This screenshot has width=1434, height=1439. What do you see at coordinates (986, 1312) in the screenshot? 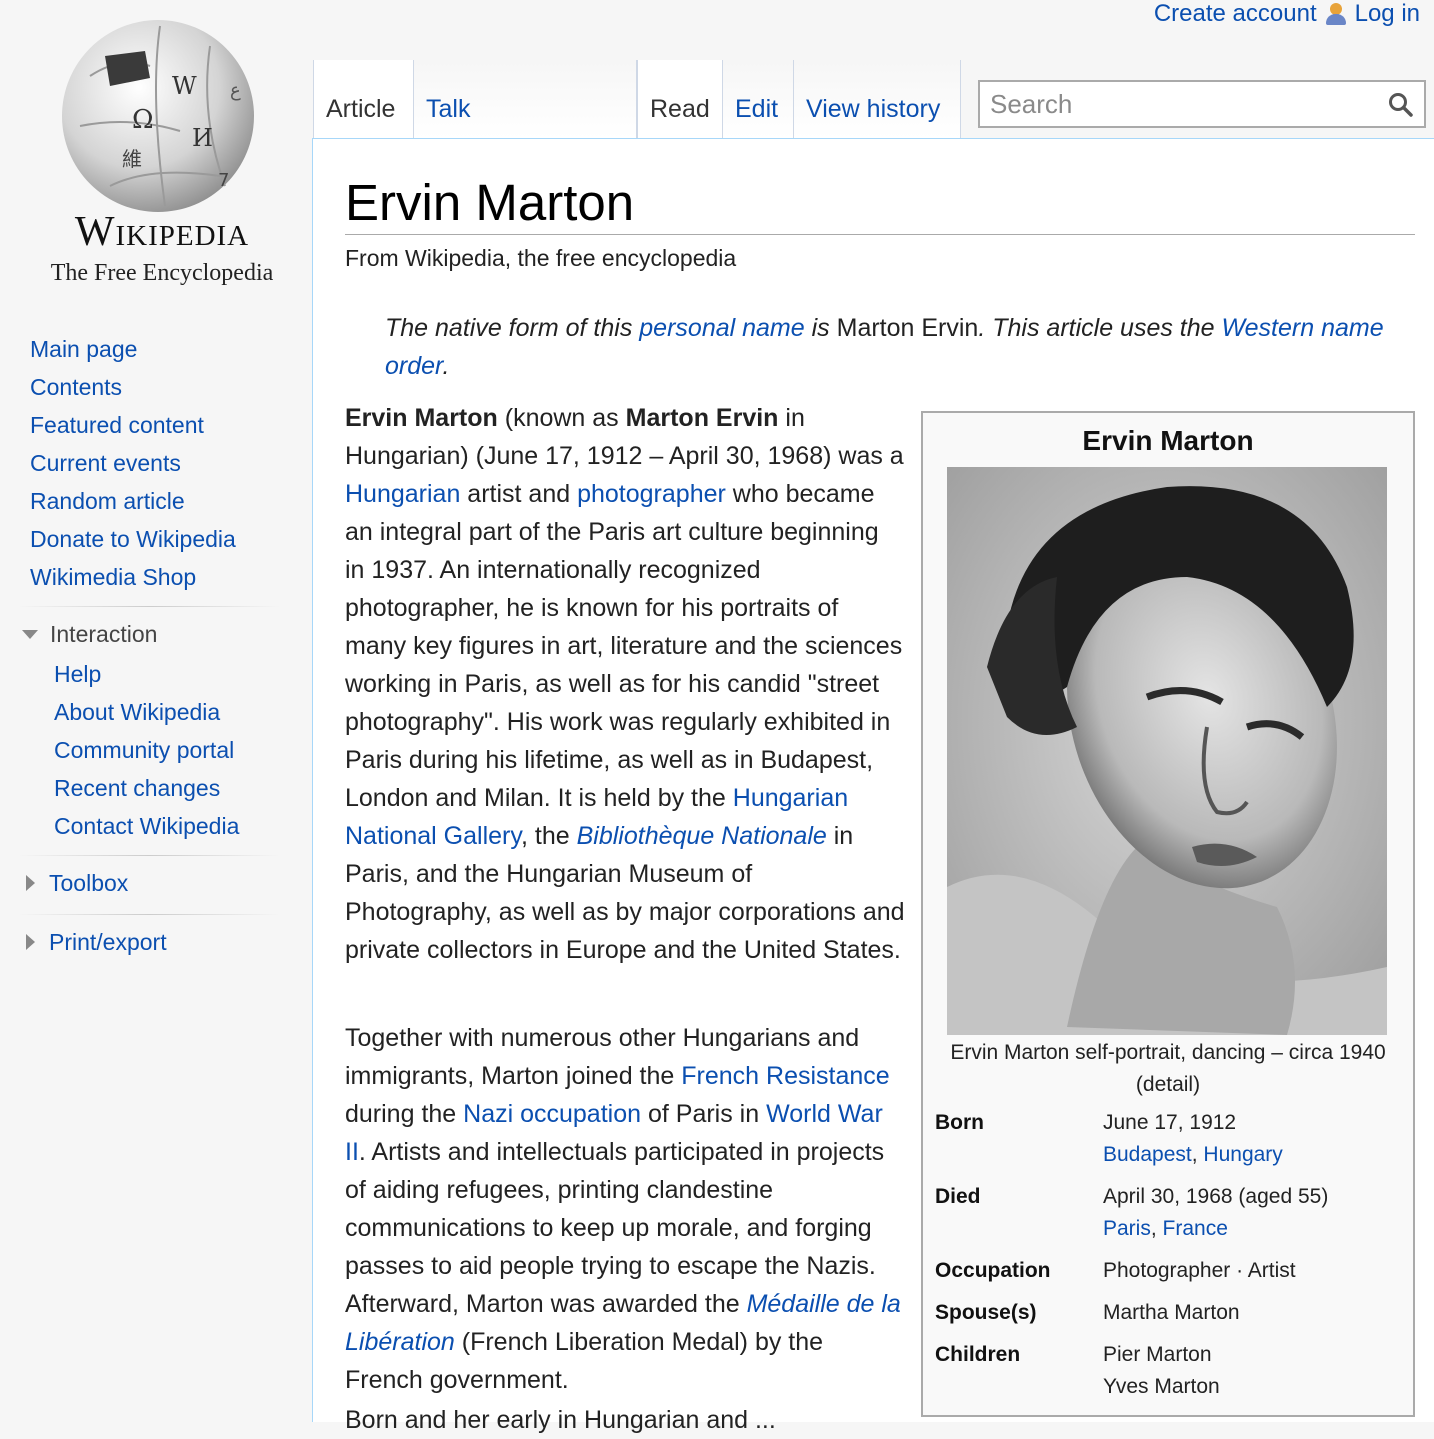
I see `spouse-label: Spouse(s)` at bounding box center [986, 1312].